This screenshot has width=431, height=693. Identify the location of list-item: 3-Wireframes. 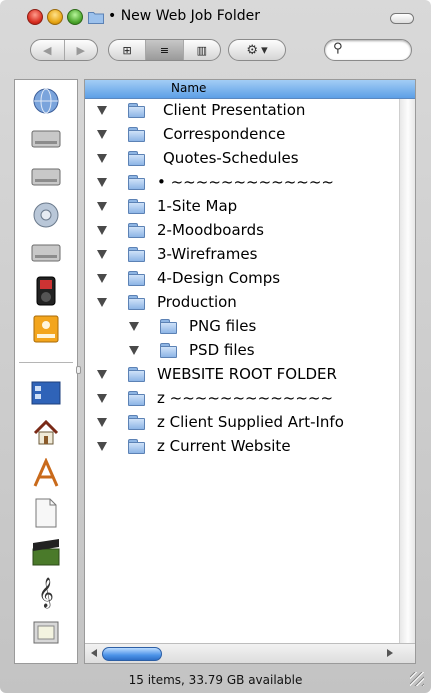
(241, 256).